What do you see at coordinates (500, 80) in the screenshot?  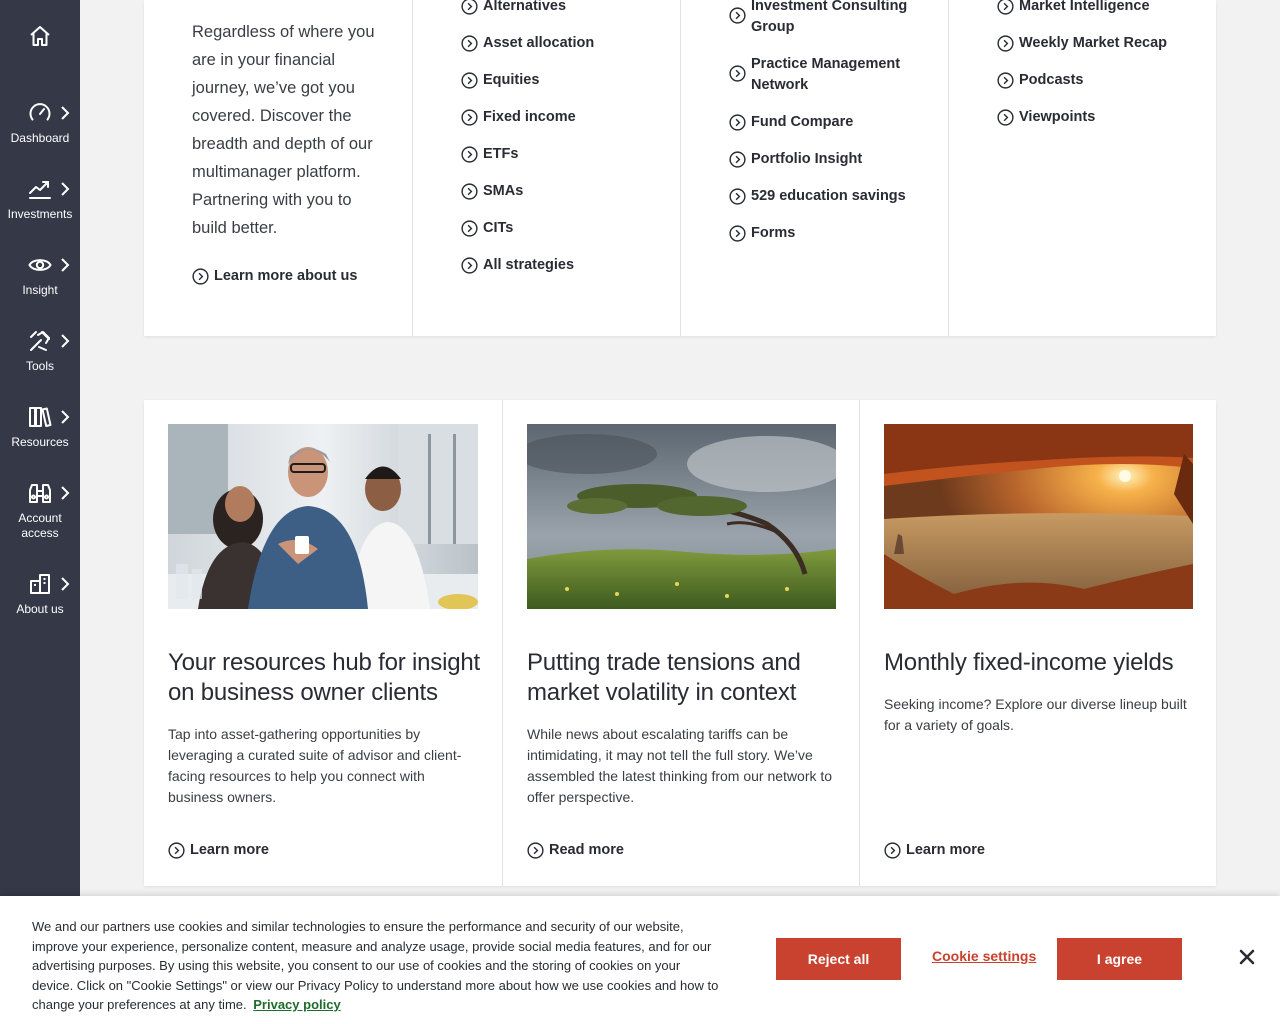 I see `link-equities: Equities` at bounding box center [500, 80].